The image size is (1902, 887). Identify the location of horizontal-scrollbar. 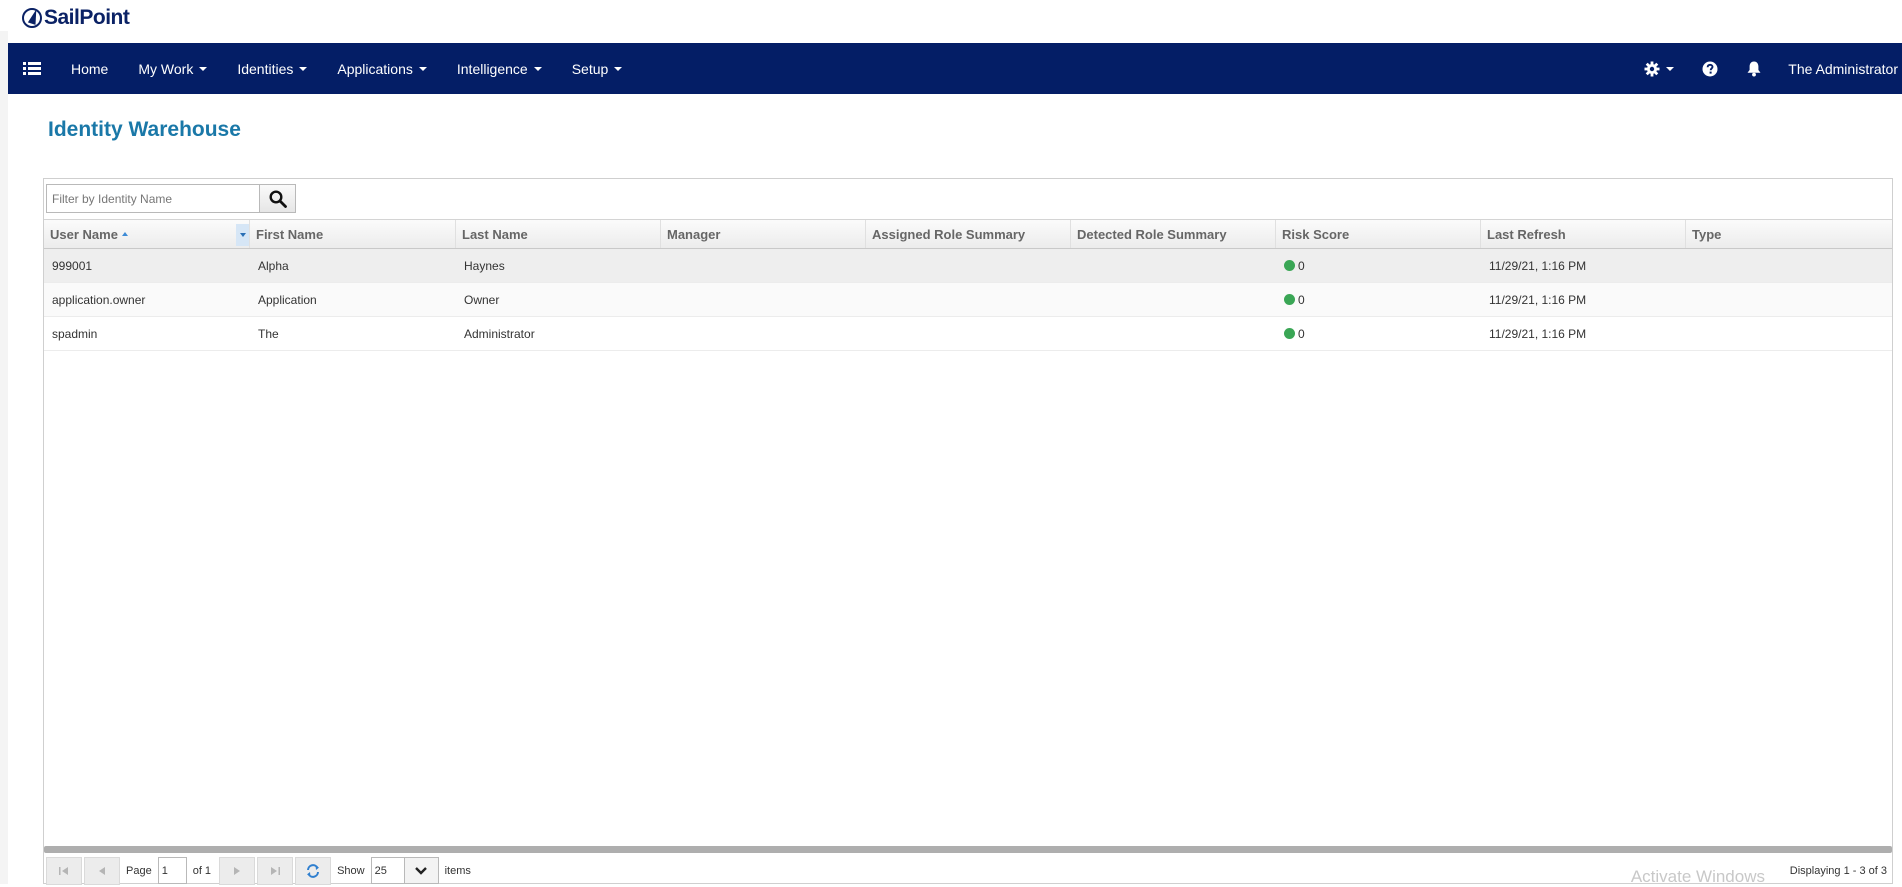
(968, 849).